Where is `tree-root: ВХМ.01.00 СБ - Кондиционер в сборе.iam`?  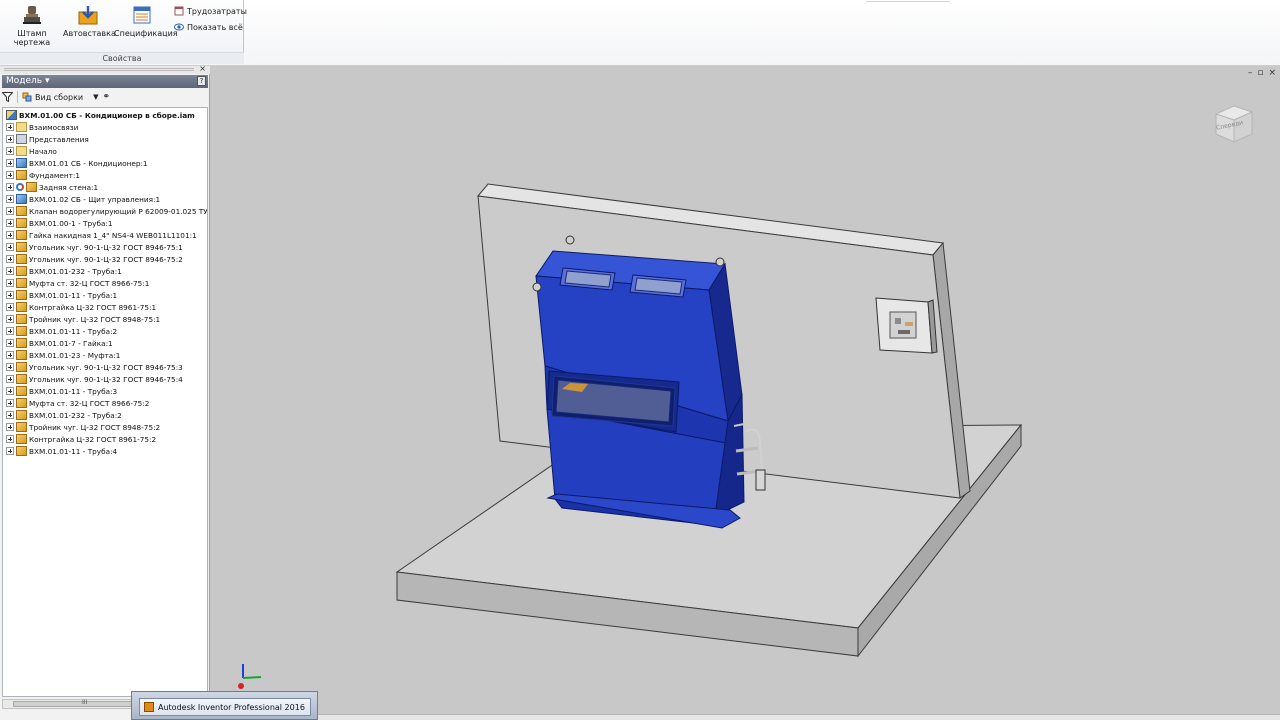 tree-root: ВХМ.01.00 СБ - Кондиционер в сборе.iam is located at coordinates (105, 115).